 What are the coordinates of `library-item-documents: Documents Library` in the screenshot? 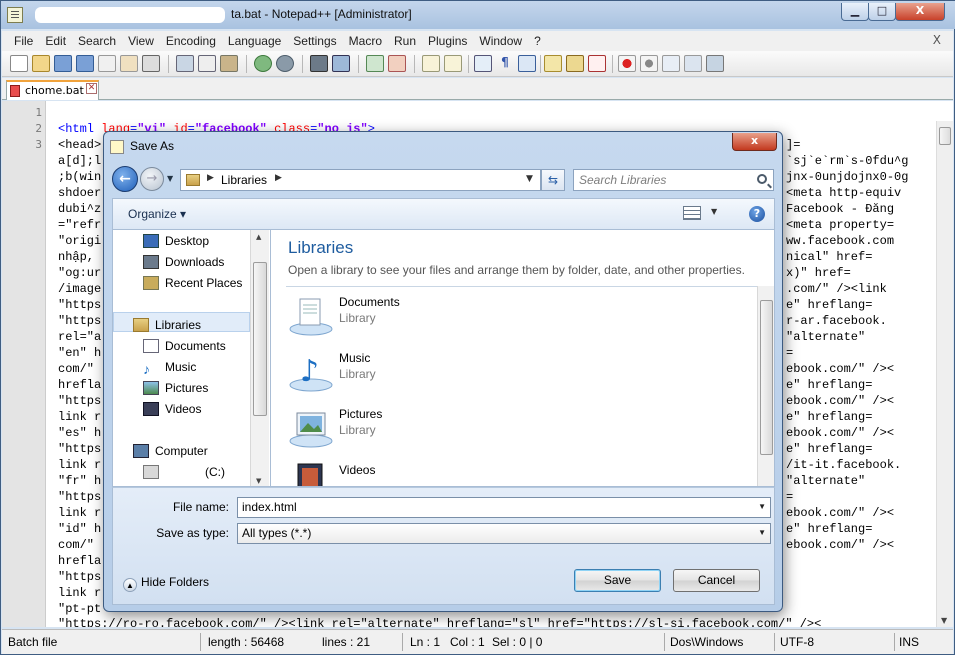 It's located at (496, 316).